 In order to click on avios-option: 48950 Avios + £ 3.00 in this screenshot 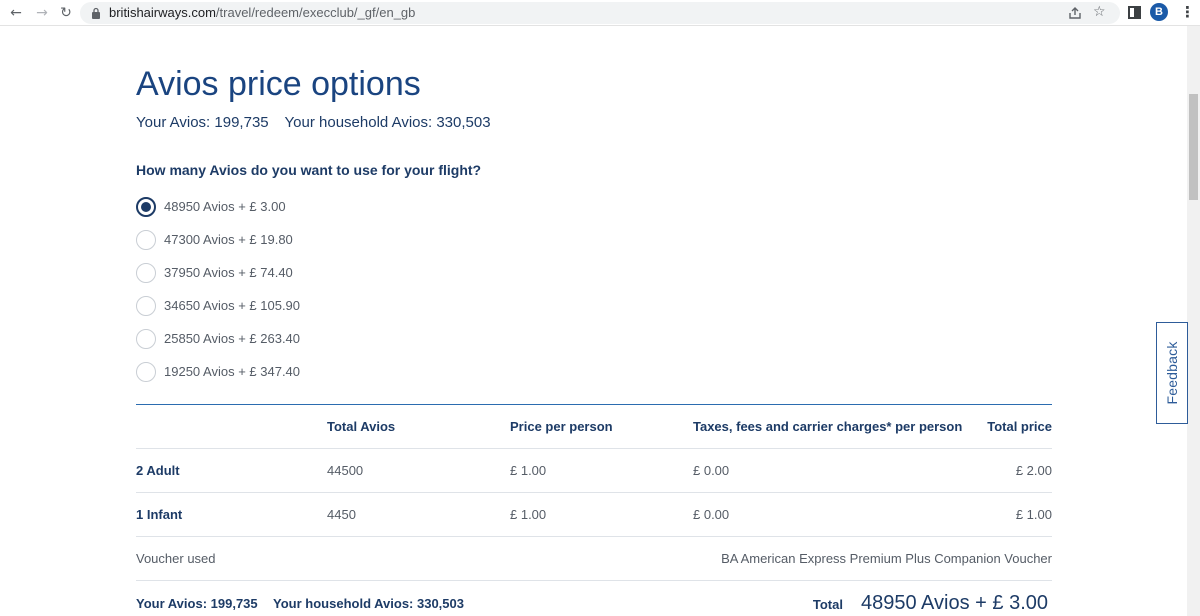, I will do `click(218, 206)`.